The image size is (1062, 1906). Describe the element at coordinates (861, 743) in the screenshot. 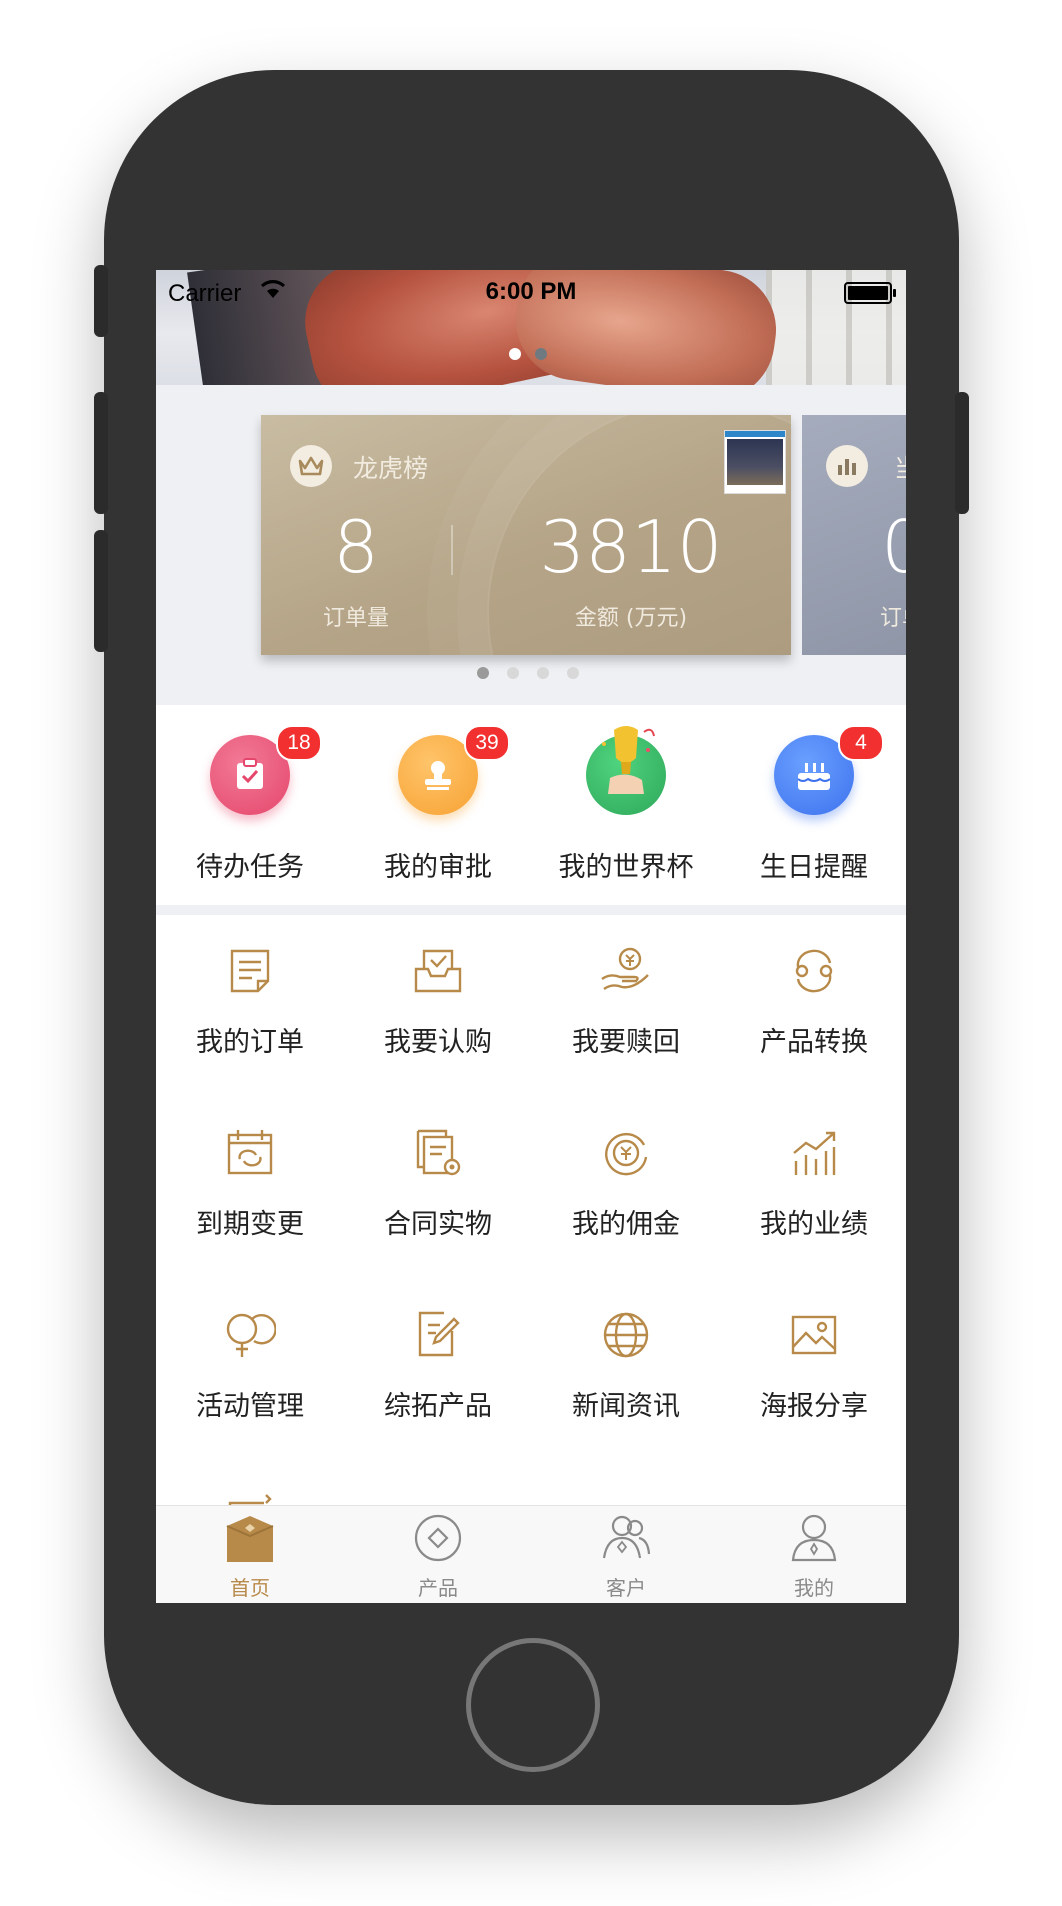

I see `birthday-count-badge: 4` at that location.